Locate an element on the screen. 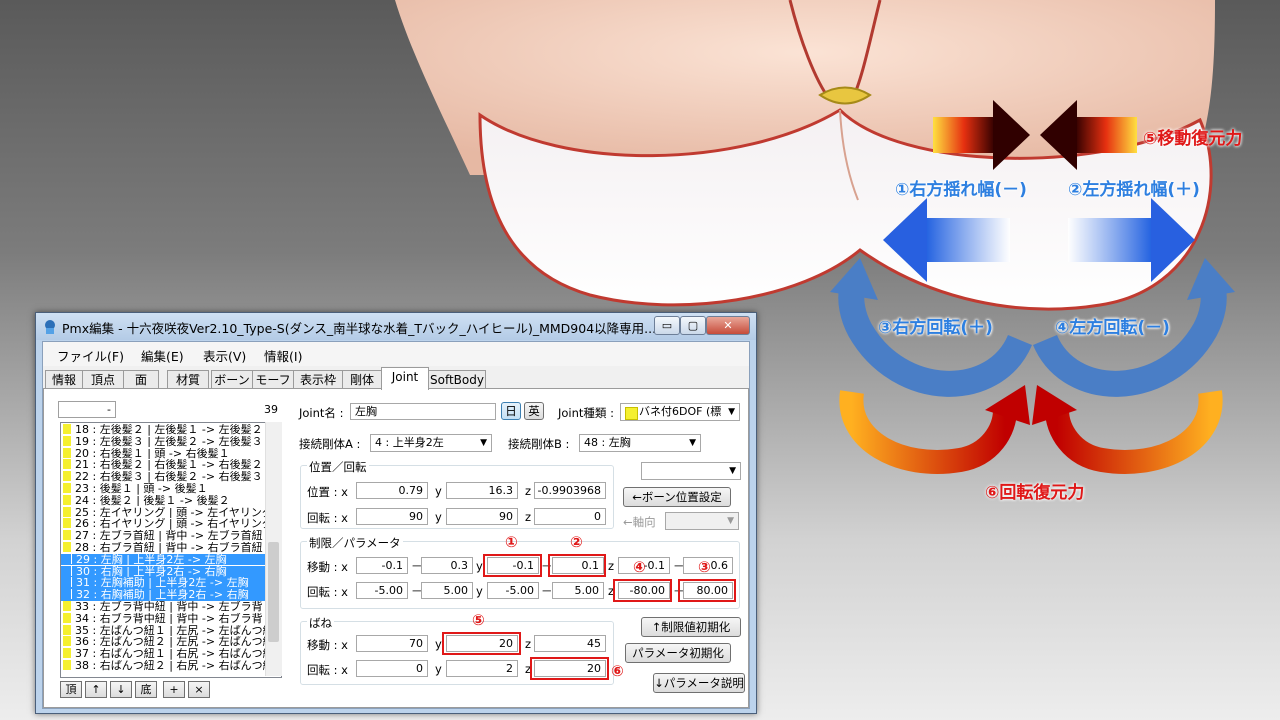  list-item: 23 : 後髪１ | 頭 -> 後髪１ is located at coordinates (163, 489).